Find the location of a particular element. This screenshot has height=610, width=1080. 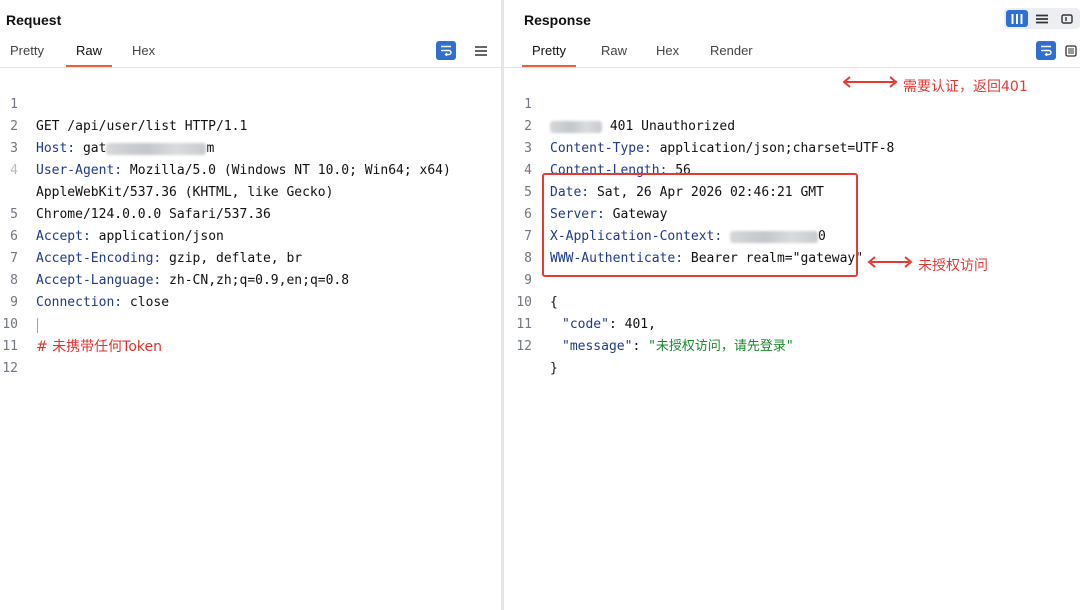

response-tabs: Pretty Raw Hex Render is located at coordinates (792, 52).